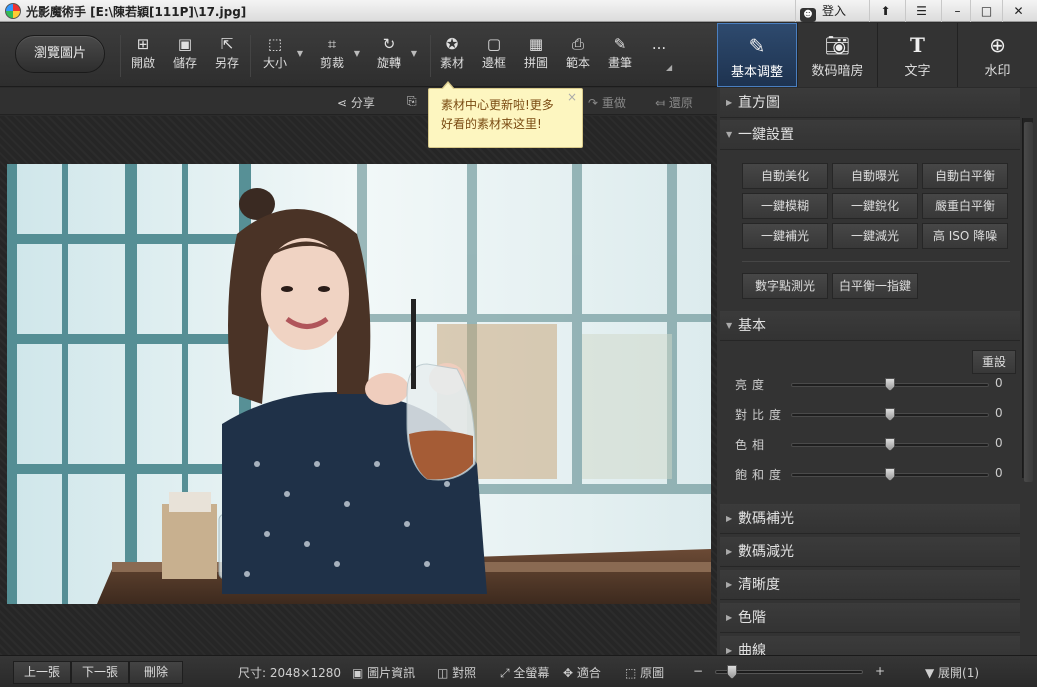 The width and height of the screenshot is (1037, 687). I want to click on template-button: ⎙ 範本, so click(578, 56).